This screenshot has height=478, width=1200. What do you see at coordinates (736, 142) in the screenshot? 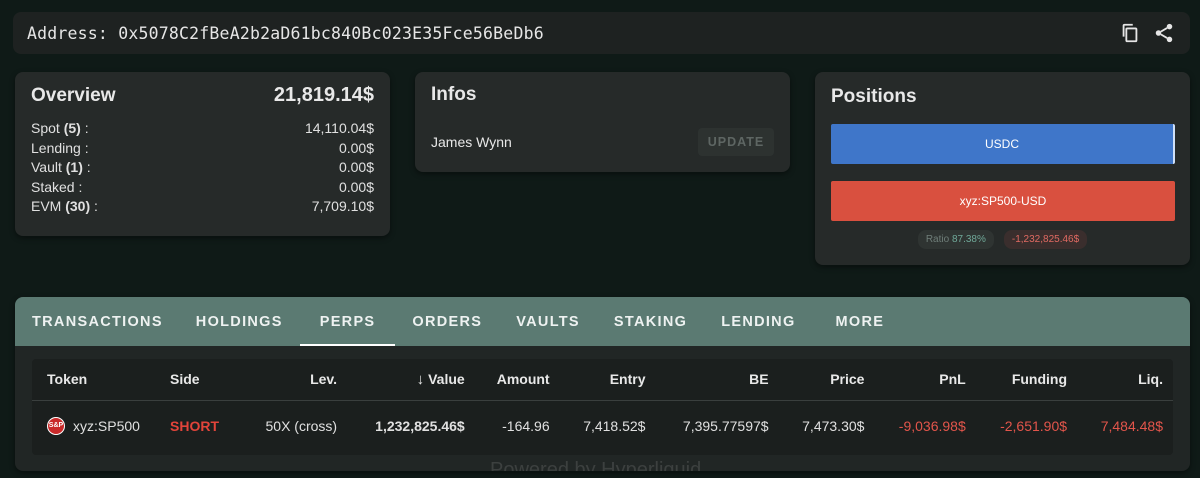
I see `update-button: UPDATE` at bounding box center [736, 142].